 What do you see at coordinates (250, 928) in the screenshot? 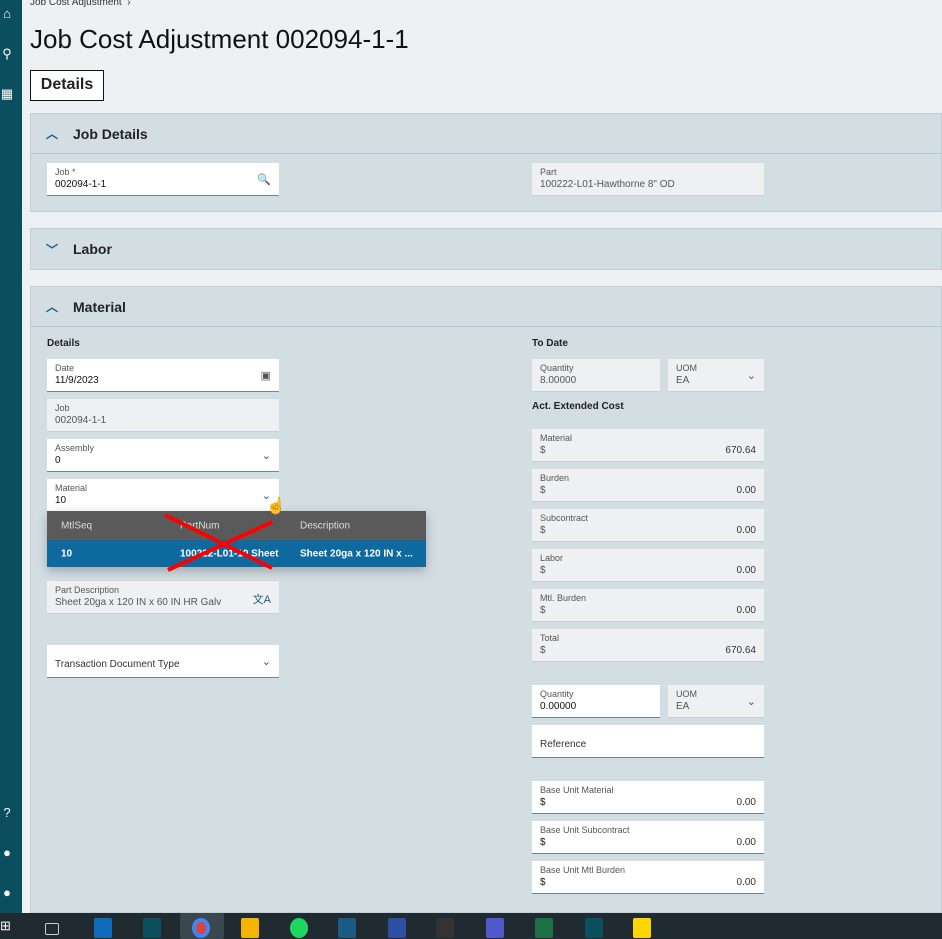
I see `file-explorer-icon` at bounding box center [250, 928].